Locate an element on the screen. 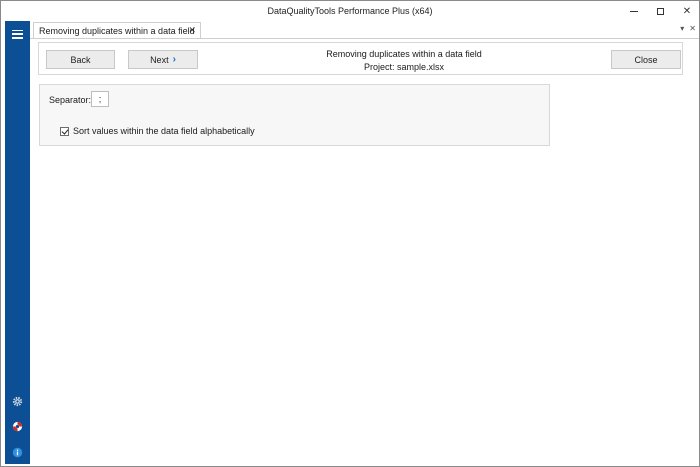 The width and height of the screenshot is (700, 467). tab-strip-close-icon: ✕ is located at coordinates (692, 28).